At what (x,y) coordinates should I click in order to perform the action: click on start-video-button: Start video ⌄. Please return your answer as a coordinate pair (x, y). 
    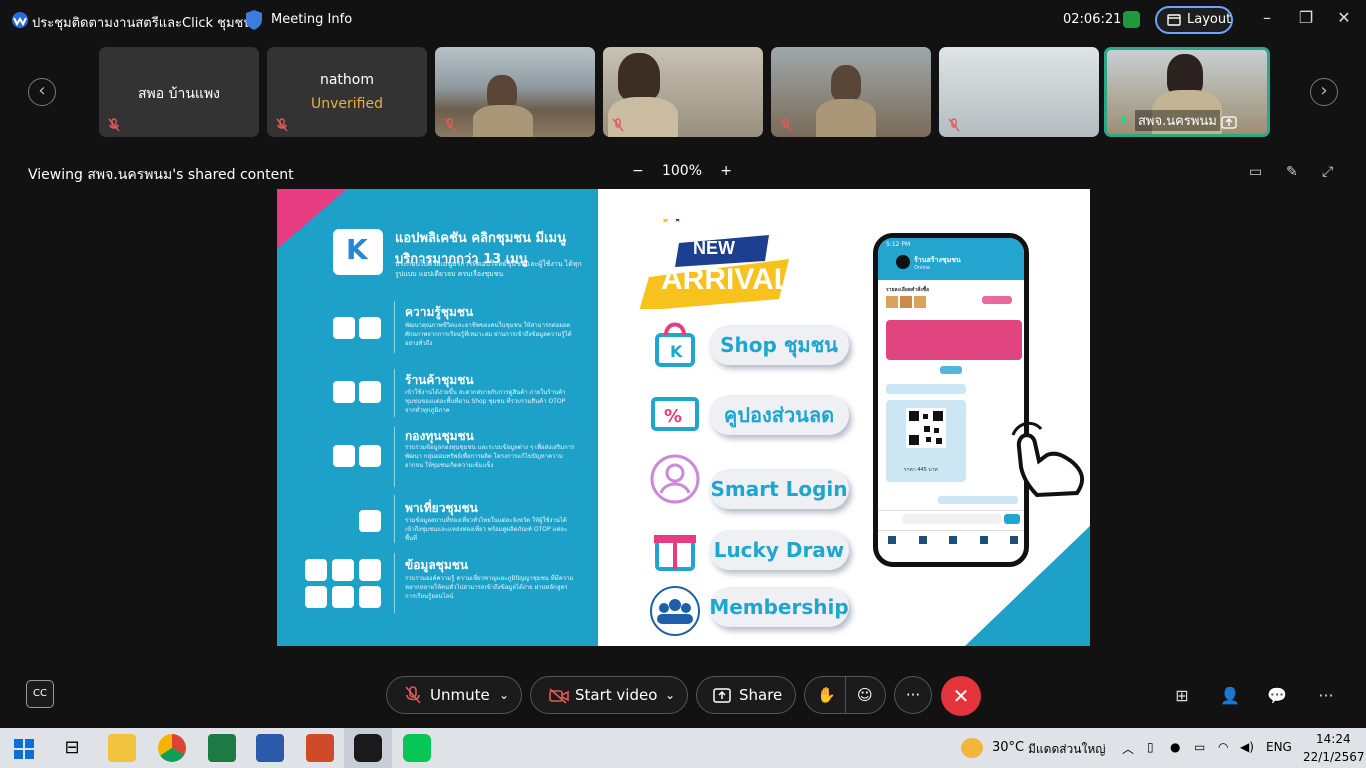
    Looking at the image, I should click on (609, 695).